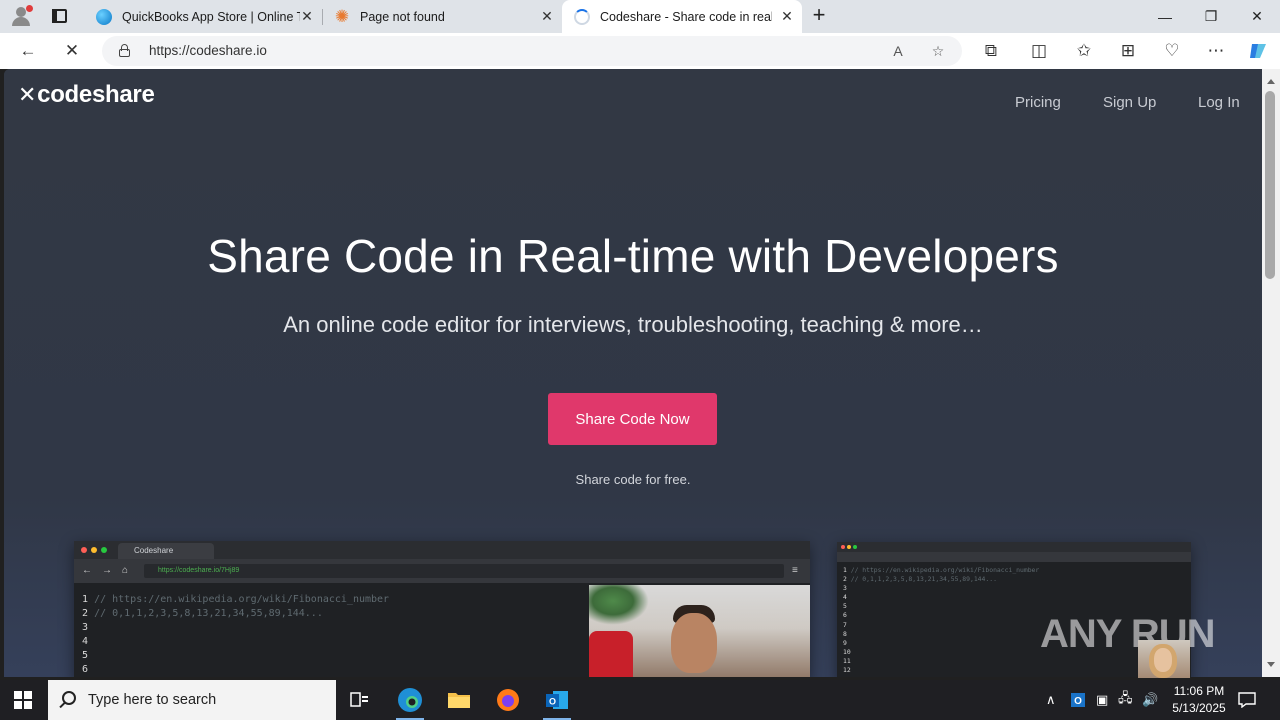 This screenshot has width=1280, height=720. I want to click on tab-quickbooks: QuickBooks App Store | Online To ✕, so click(203, 16).